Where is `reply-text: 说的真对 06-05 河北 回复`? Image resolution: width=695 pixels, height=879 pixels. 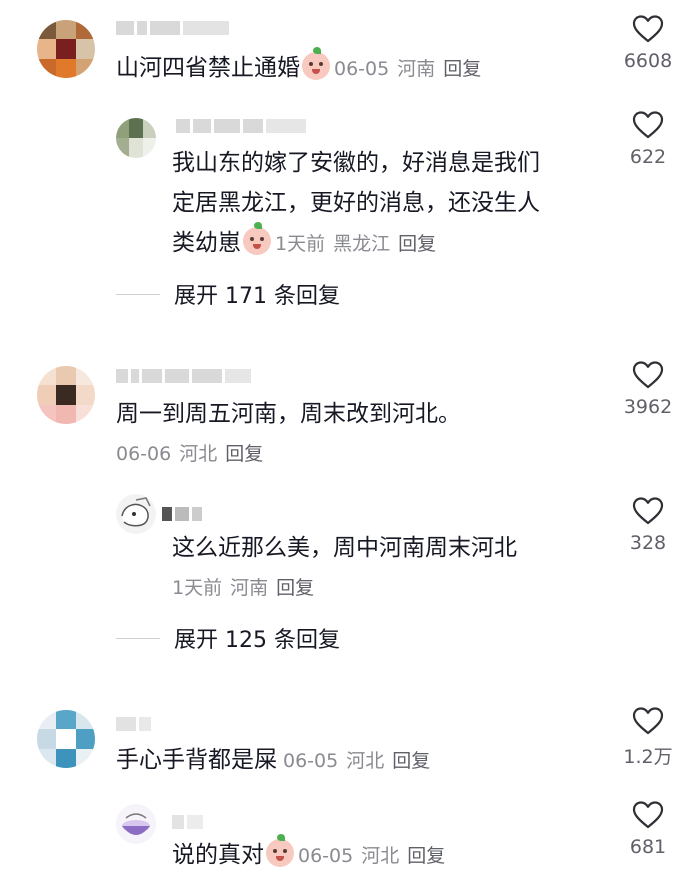
reply-text: 说的真对 06-05 河北 回复 is located at coordinates (308, 855).